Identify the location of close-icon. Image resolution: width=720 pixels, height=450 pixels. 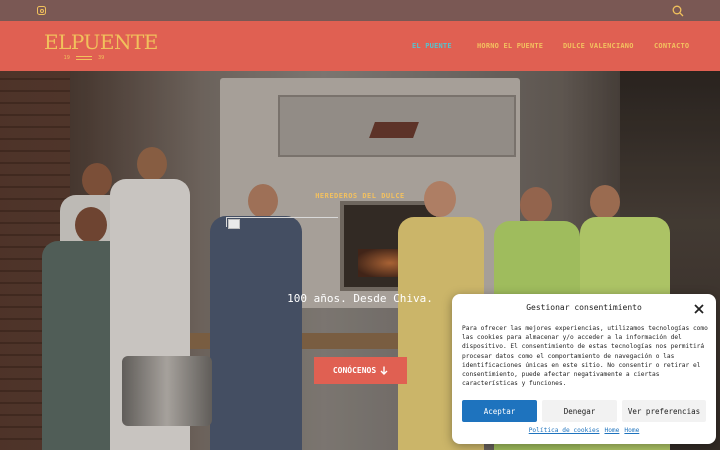
(699, 309).